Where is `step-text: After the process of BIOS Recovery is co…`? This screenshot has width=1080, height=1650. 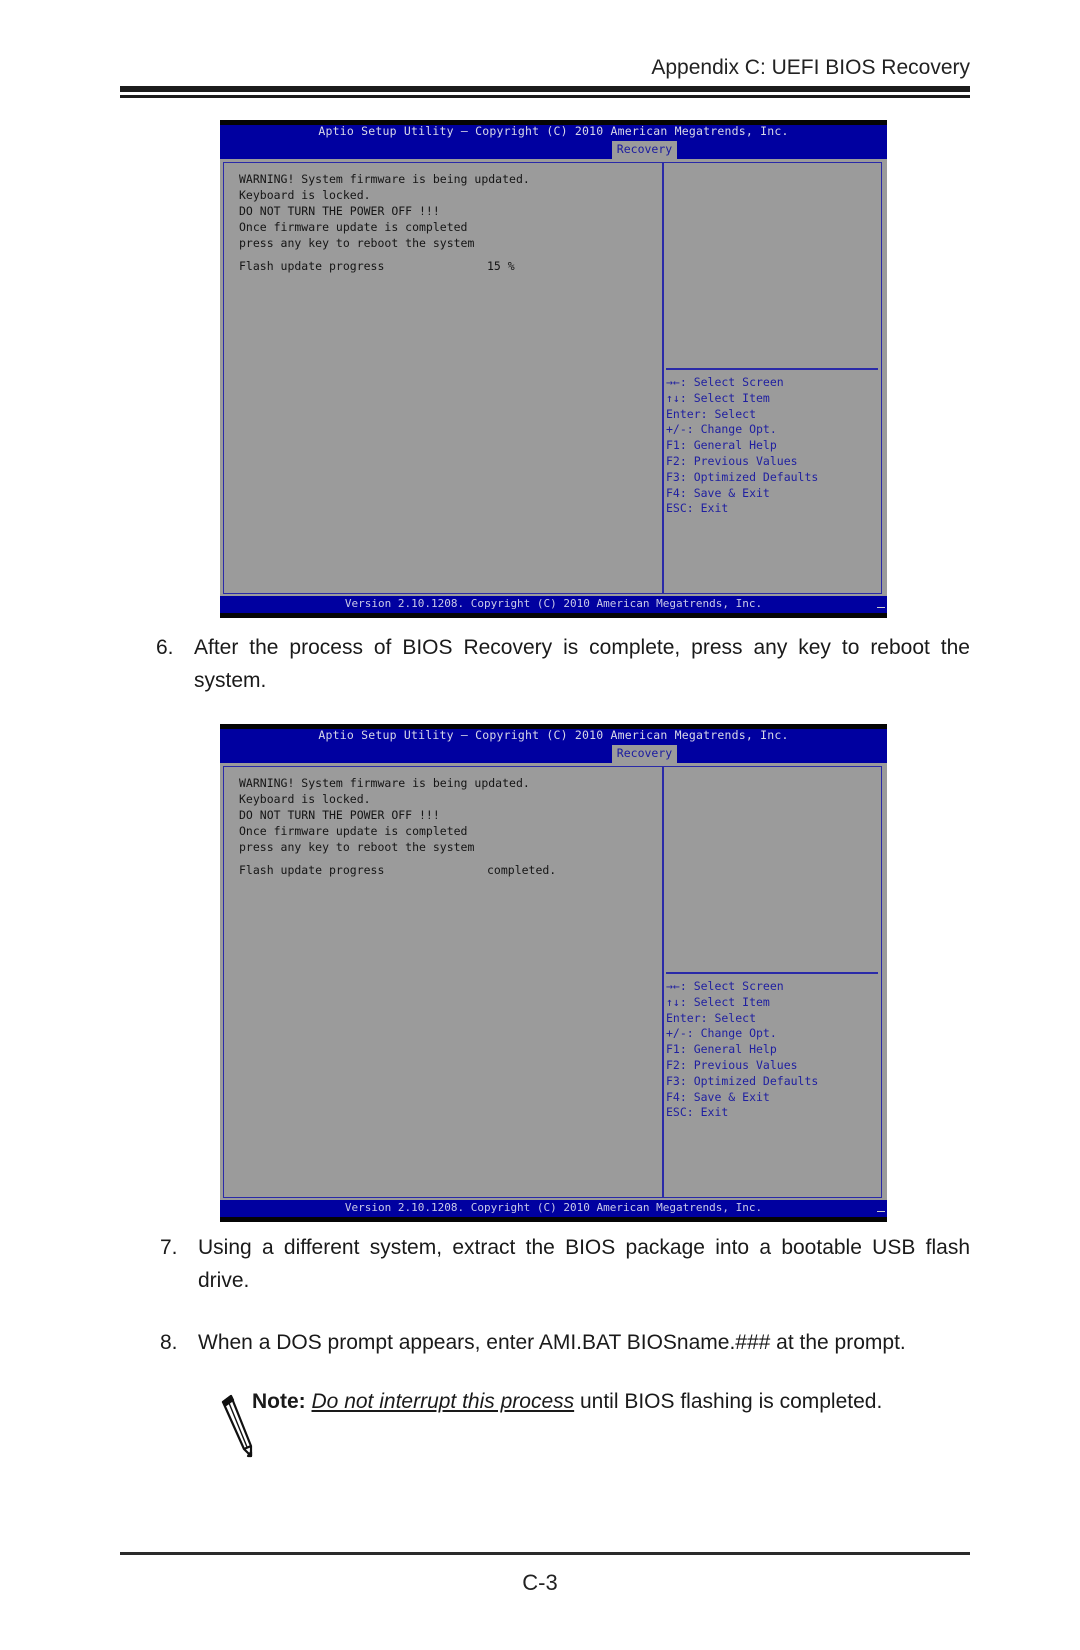
step-text: After the process of BIOS Recovery is co… is located at coordinates (582, 664).